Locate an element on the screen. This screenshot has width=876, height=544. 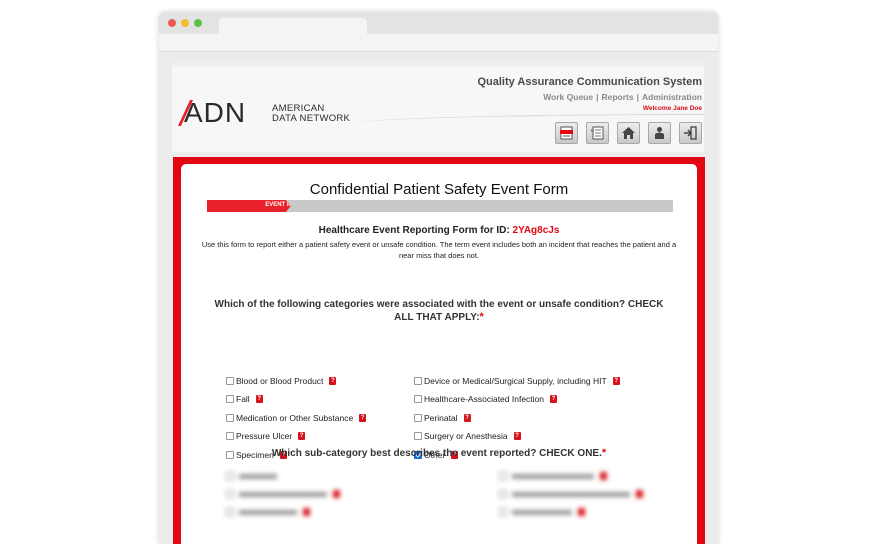
logout-icon is located at coordinates (690, 133).